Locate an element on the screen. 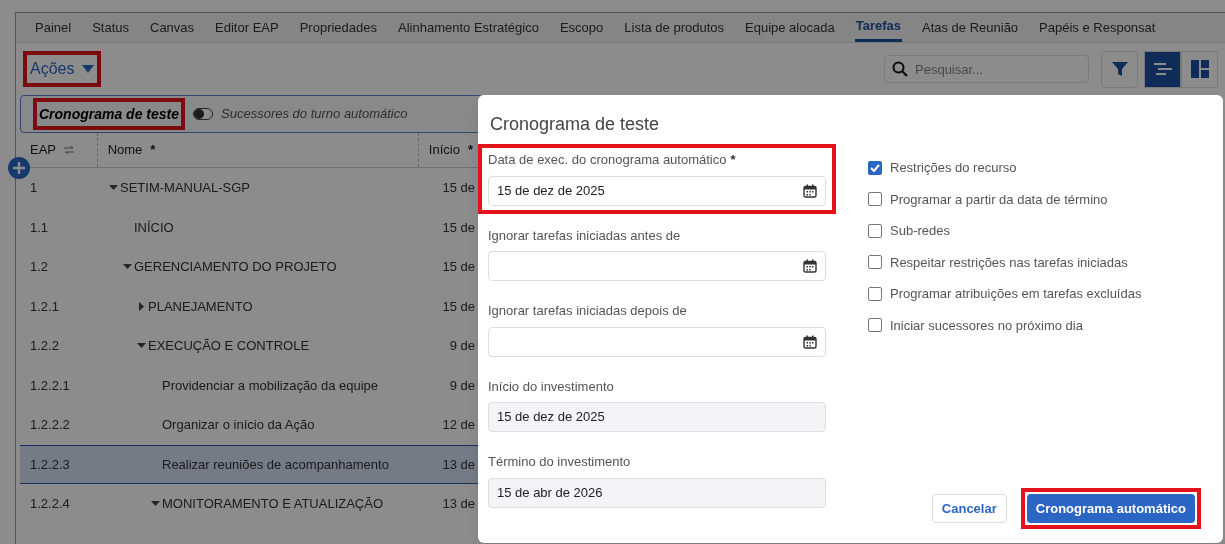 This screenshot has width=1225, height=544. gantt-view-button is located at coordinates (1162, 69).